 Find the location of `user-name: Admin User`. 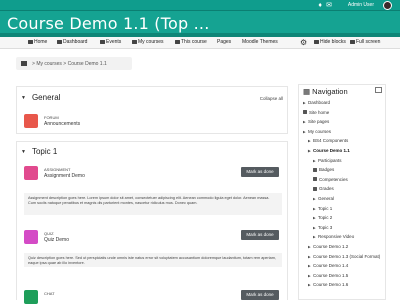

user-name: Admin User is located at coordinates (361, 5).